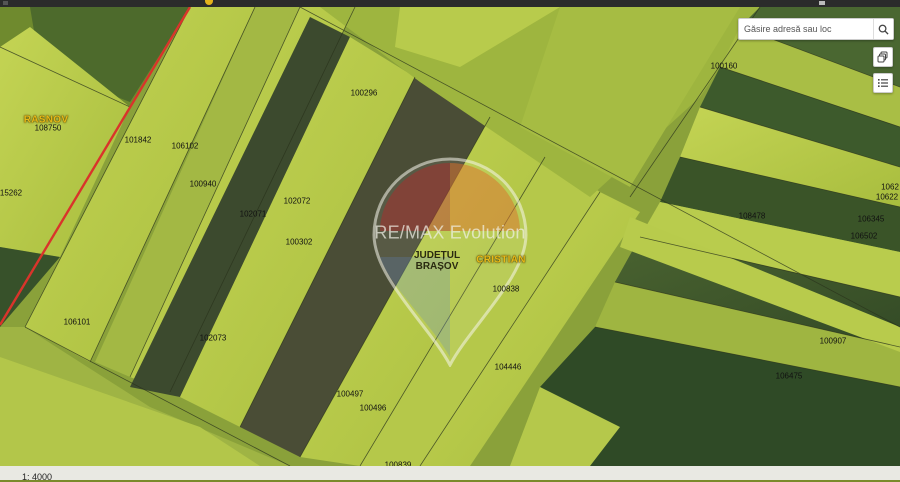  What do you see at coordinates (833, 341) in the screenshot?
I see `parcel-label: 100907` at bounding box center [833, 341].